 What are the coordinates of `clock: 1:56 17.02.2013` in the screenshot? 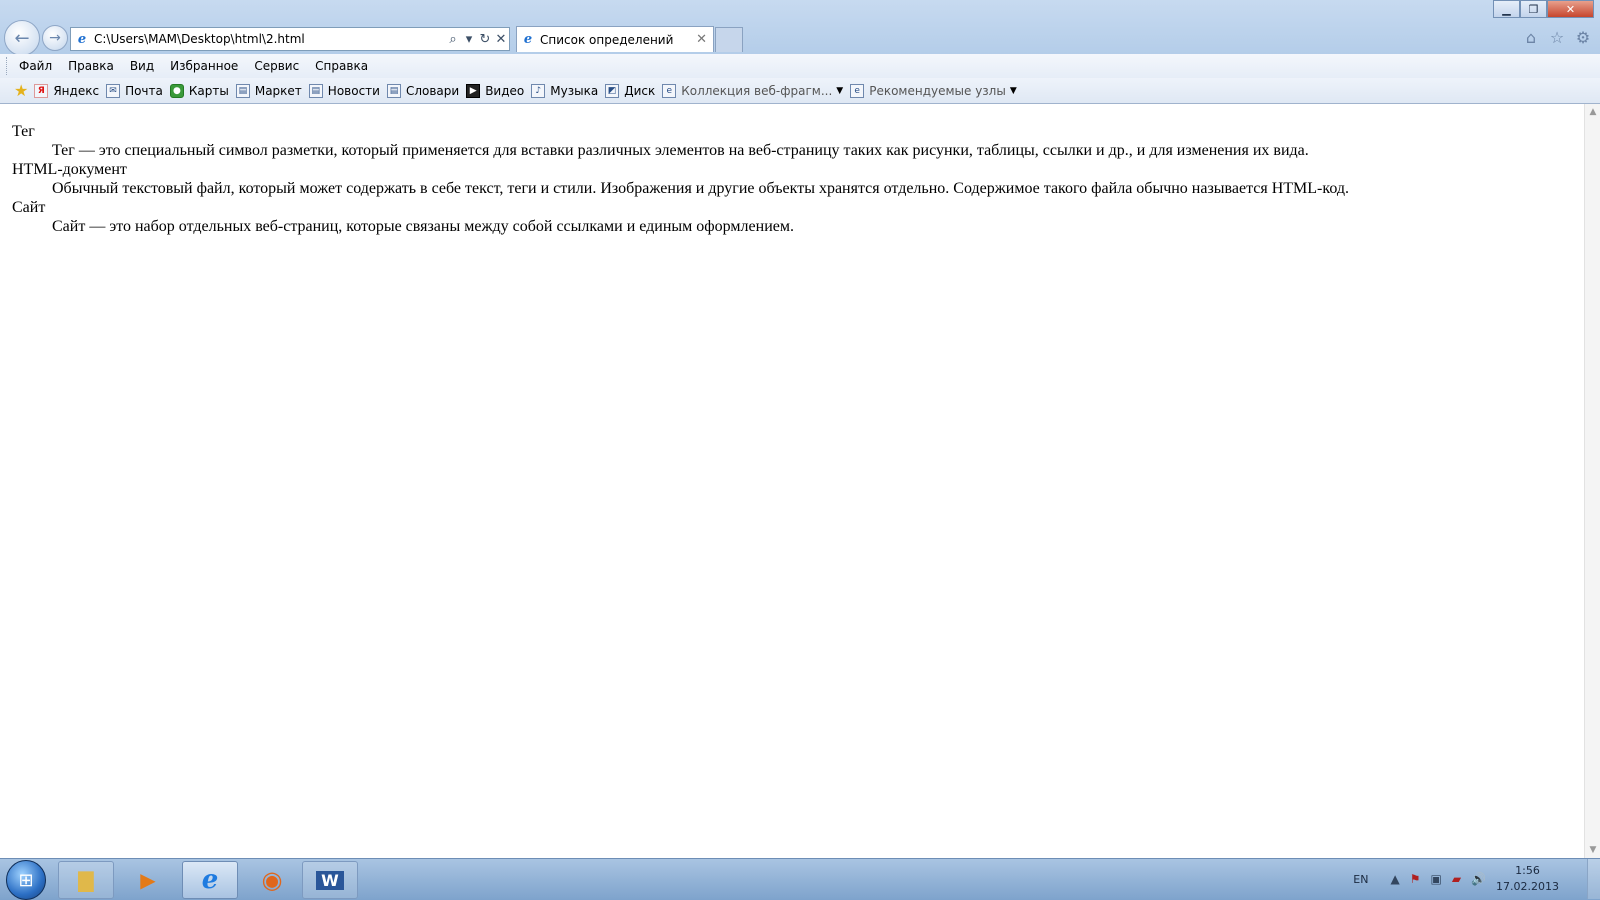 It's located at (1527, 879).